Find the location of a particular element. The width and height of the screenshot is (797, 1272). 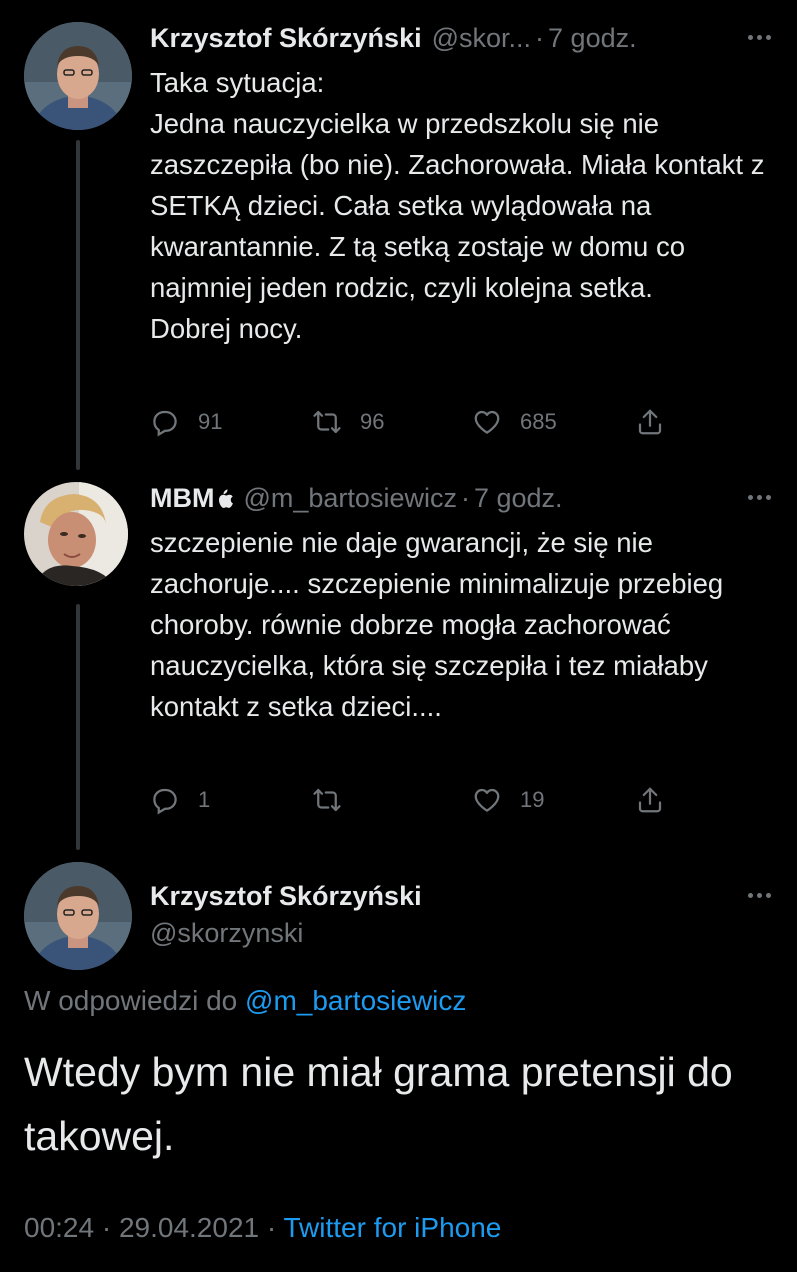

tweet-header: MBM @m_bartosiewicz · 7 godz. is located at coordinates (463, 498).